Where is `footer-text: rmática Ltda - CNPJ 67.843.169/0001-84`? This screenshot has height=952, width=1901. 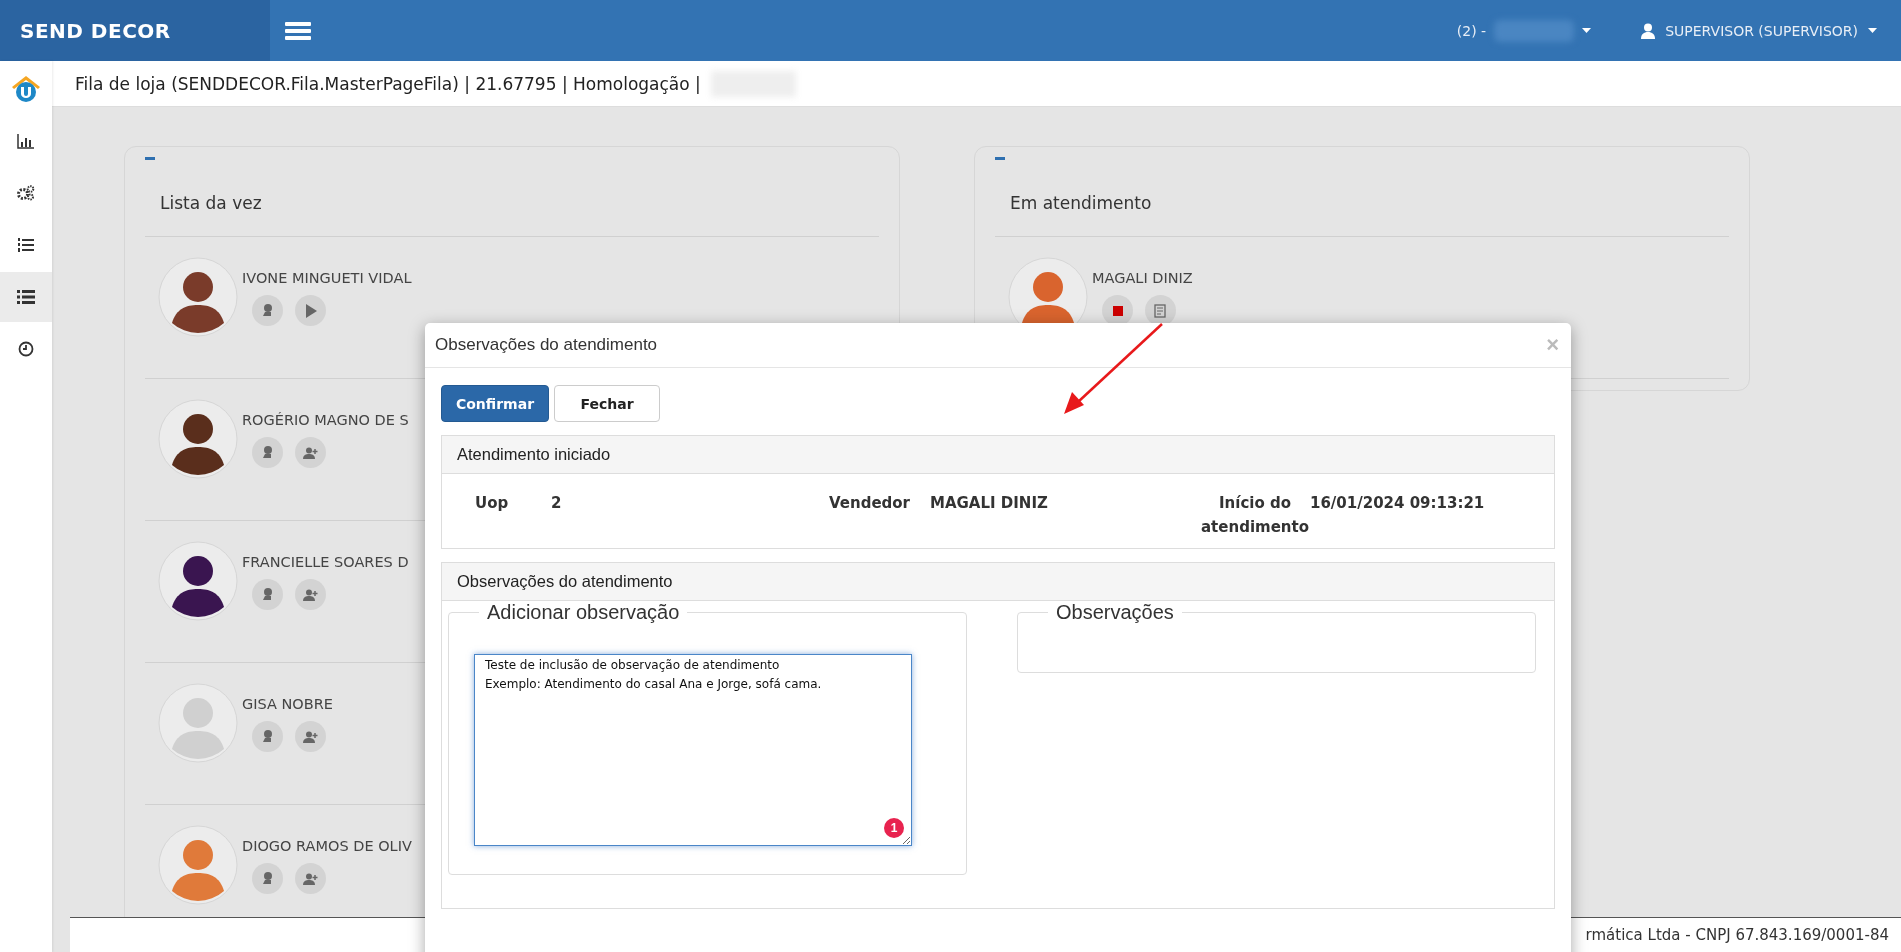
footer-text: rmática Ltda - CNPJ 67.843.169/0001-84 is located at coordinates (1737, 935).